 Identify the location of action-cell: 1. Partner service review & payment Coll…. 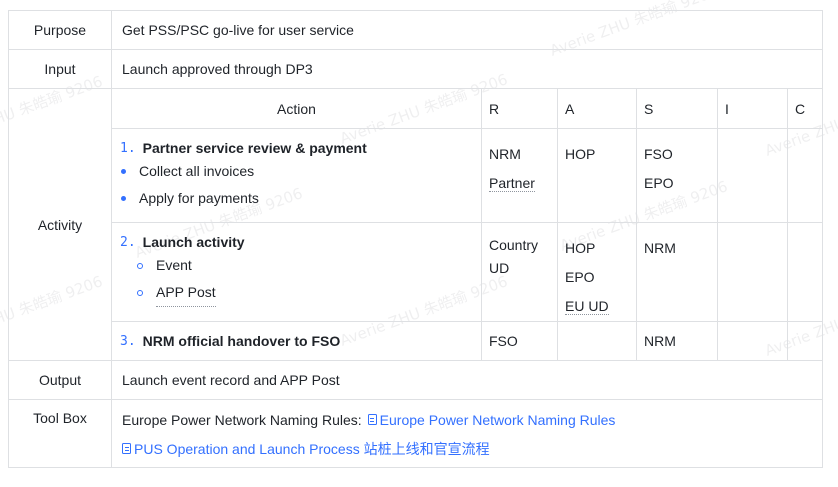
(297, 175).